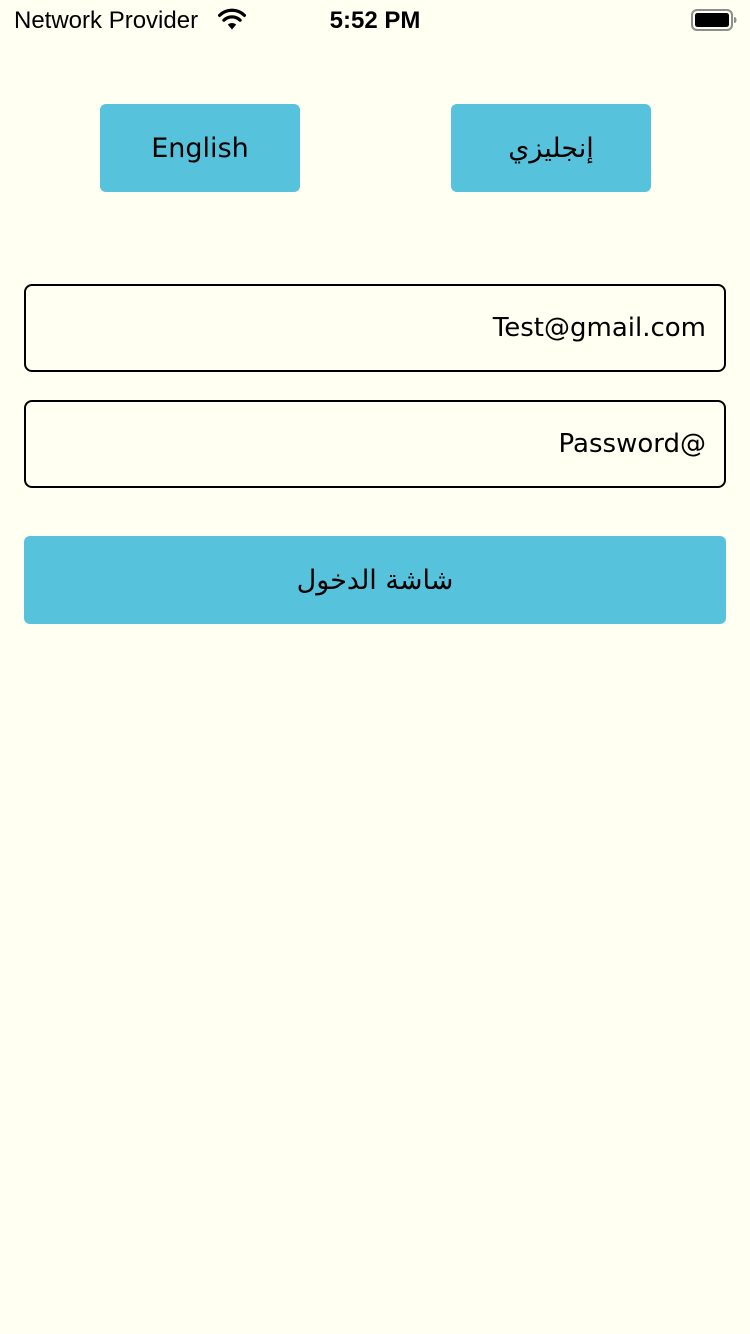 This screenshot has width=750, height=1334. I want to click on status-time: 5:52 PM, so click(375, 20).